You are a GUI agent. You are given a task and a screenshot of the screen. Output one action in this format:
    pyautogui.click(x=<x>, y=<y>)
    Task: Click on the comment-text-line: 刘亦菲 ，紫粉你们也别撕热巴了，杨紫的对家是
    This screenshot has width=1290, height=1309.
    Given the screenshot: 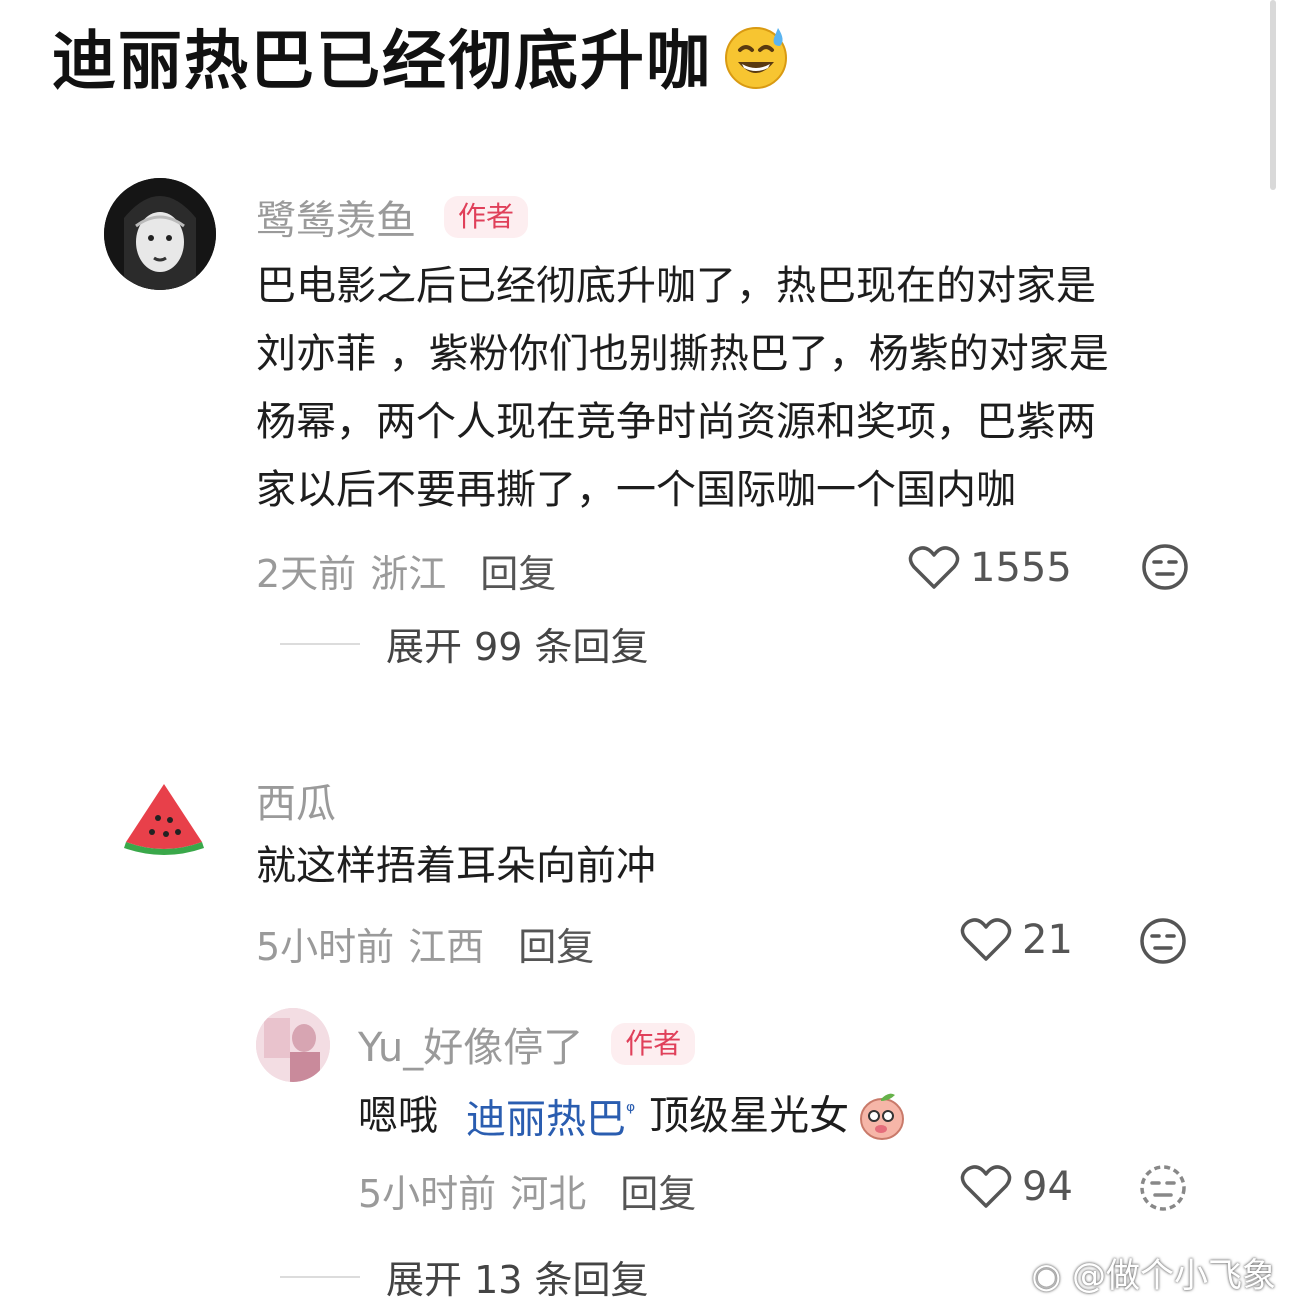 What is the action you would take?
    pyautogui.click(x=682, y=354)
    